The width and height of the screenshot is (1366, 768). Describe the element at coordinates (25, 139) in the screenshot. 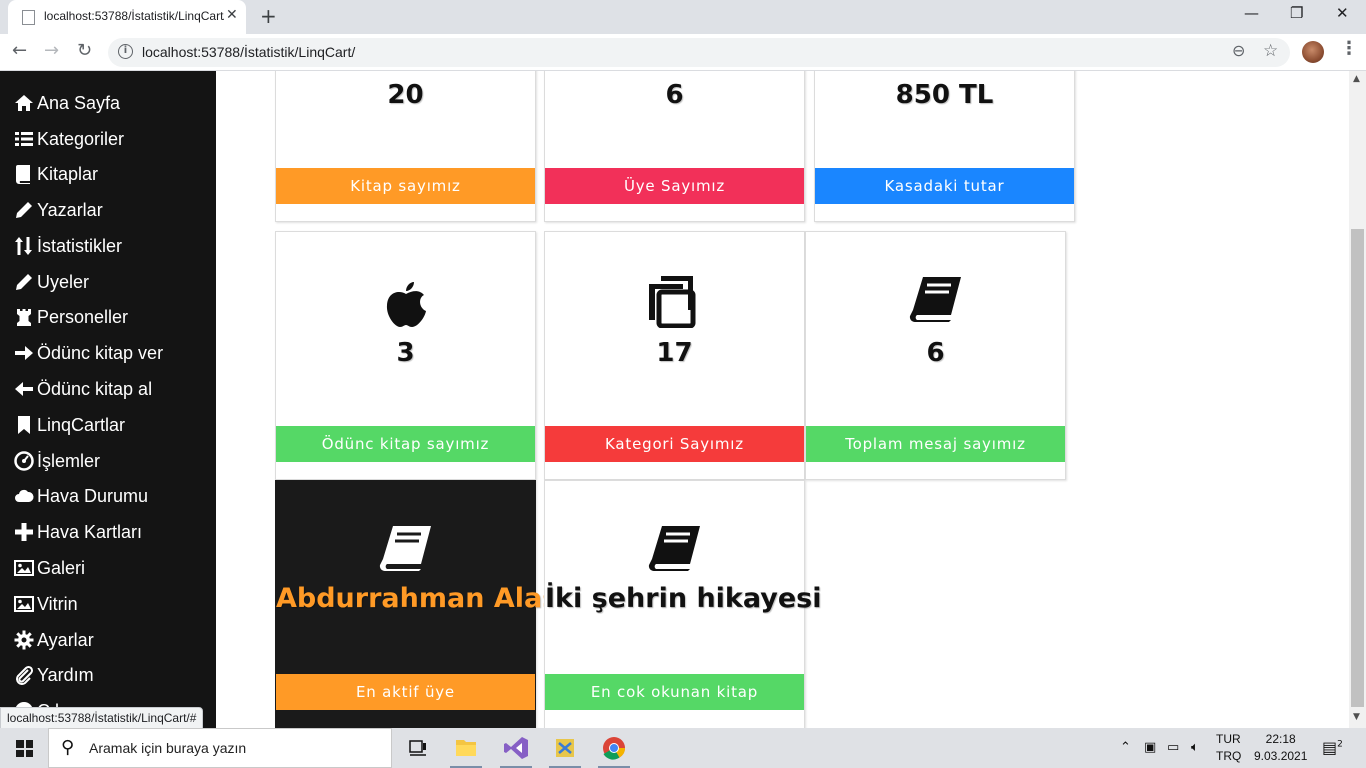

I see `list-icon` at that location.